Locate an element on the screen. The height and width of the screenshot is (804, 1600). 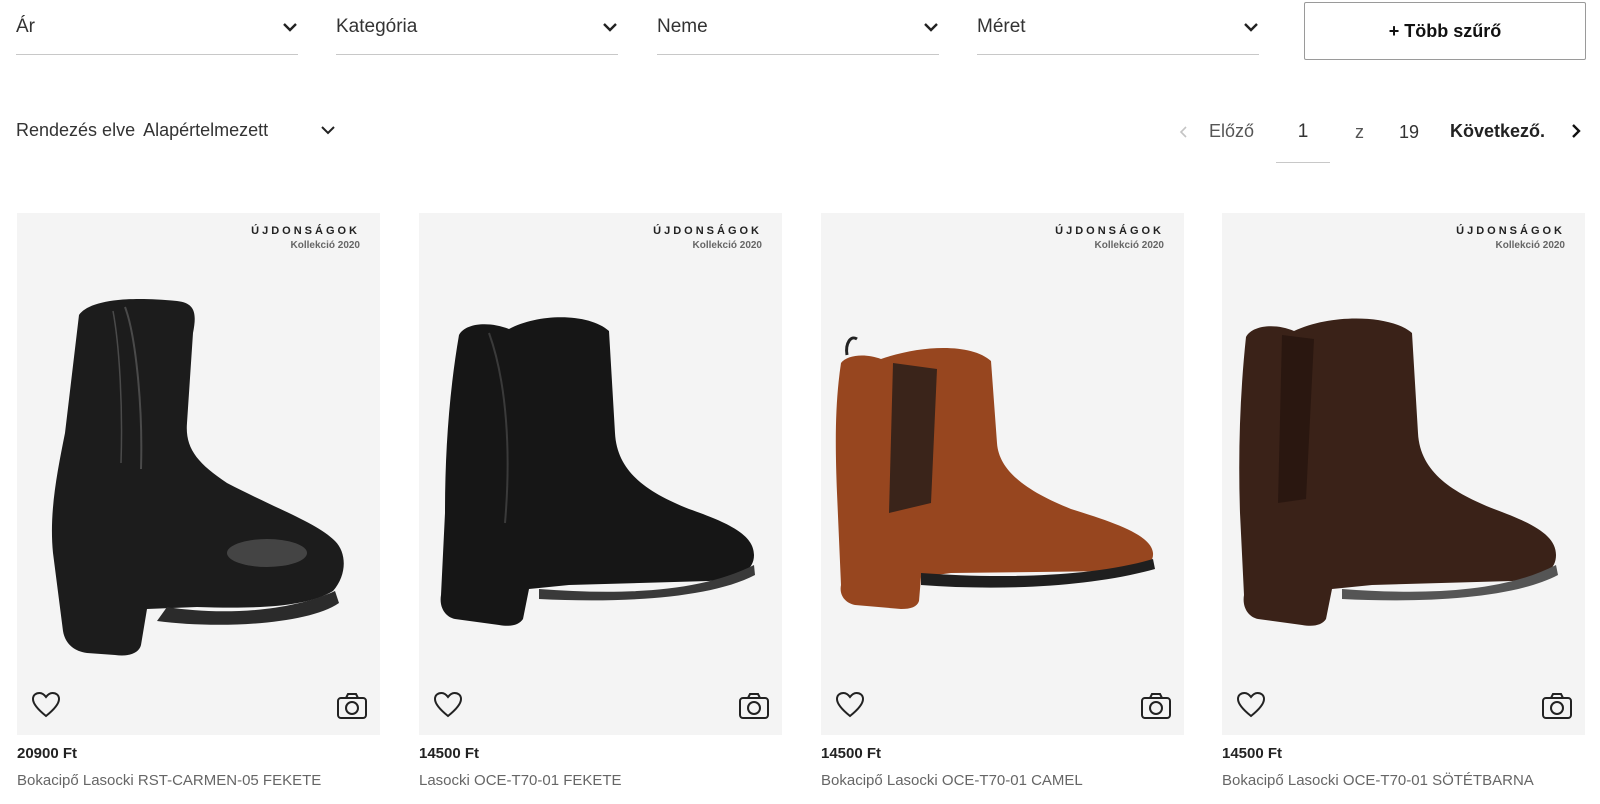
size-filter-label: Méret is located at coordinates (1001, 26).